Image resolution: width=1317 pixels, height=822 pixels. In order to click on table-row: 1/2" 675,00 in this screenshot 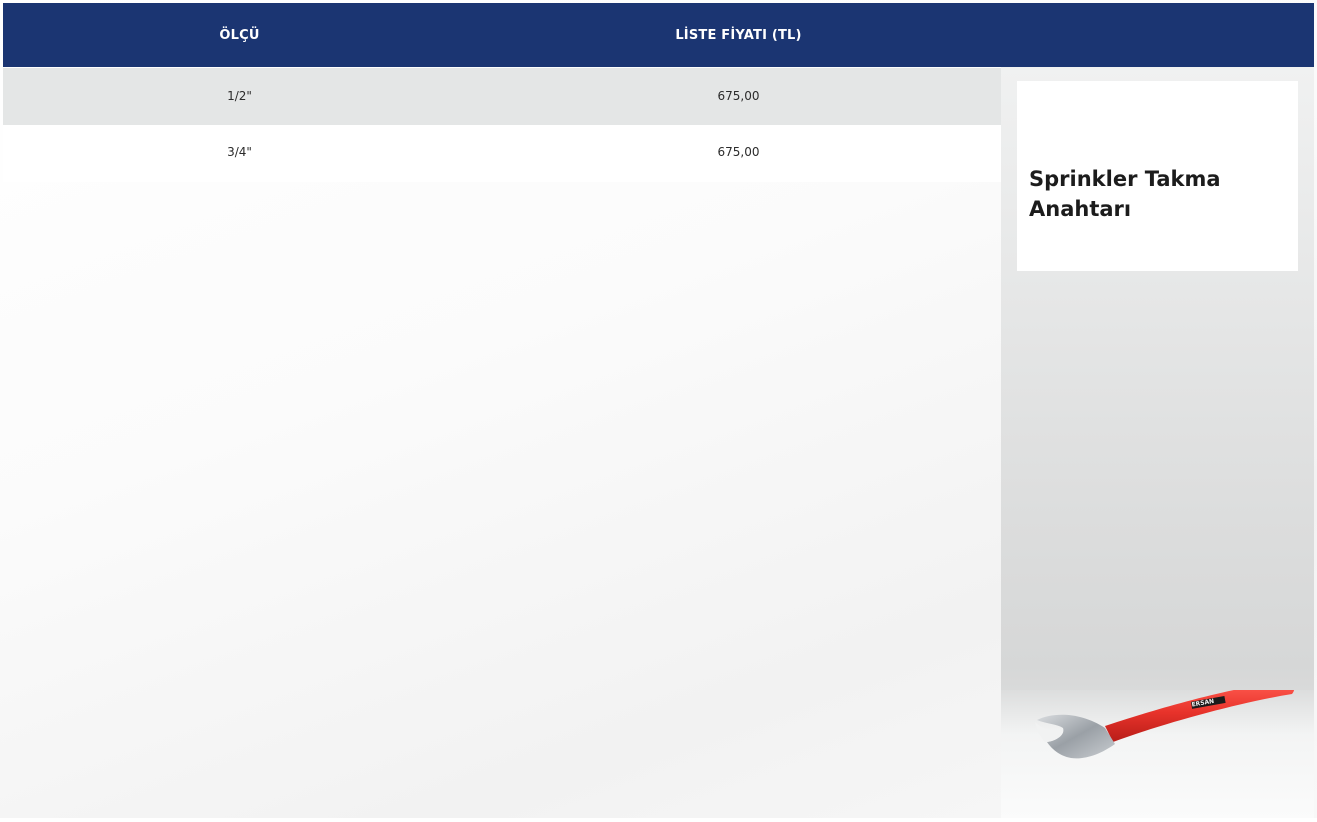, I will do `click(502, 96)`.